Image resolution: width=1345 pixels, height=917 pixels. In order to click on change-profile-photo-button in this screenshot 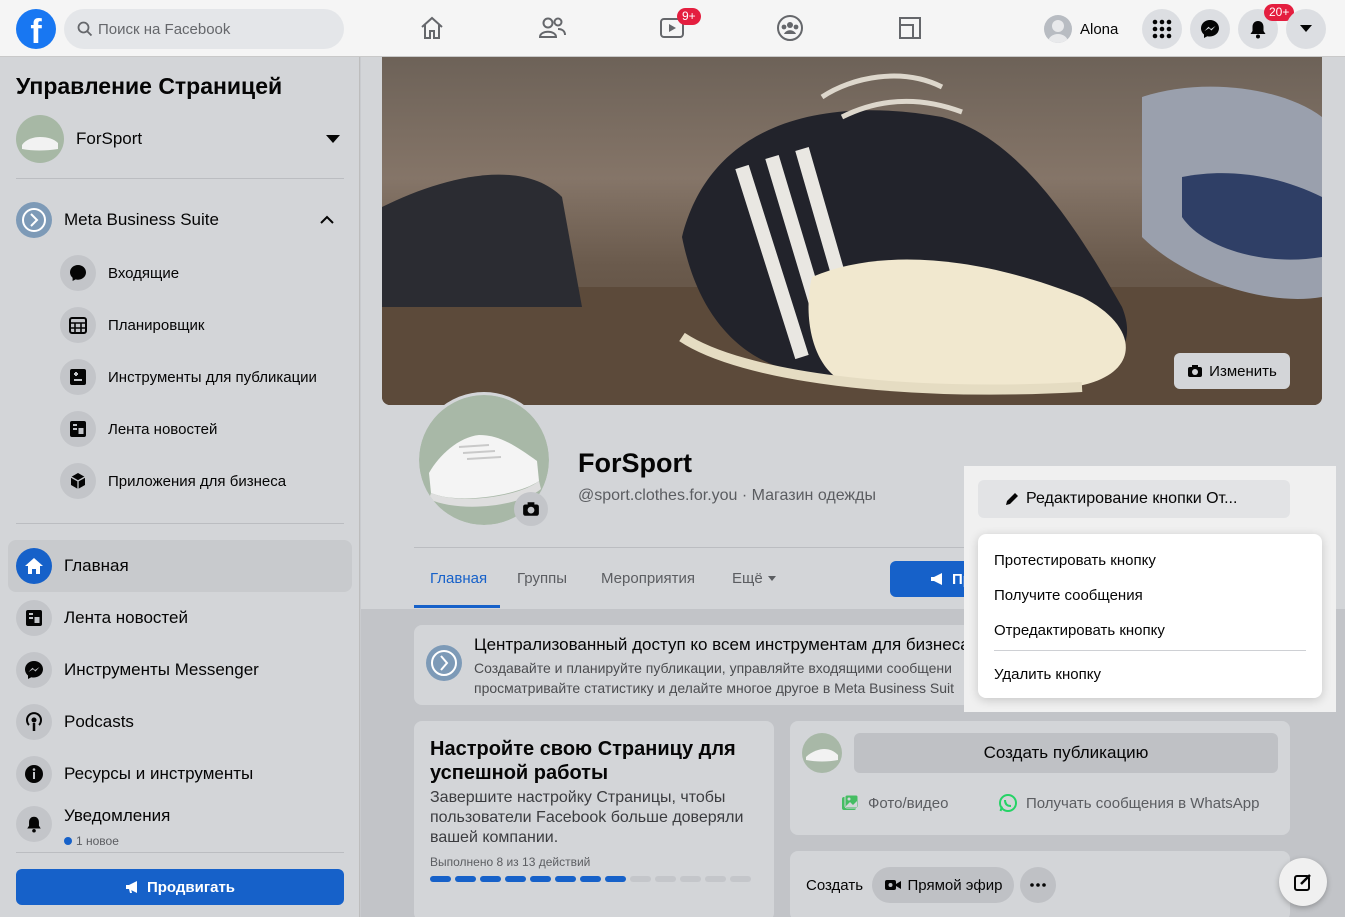, I will do `click(531, 509)`.